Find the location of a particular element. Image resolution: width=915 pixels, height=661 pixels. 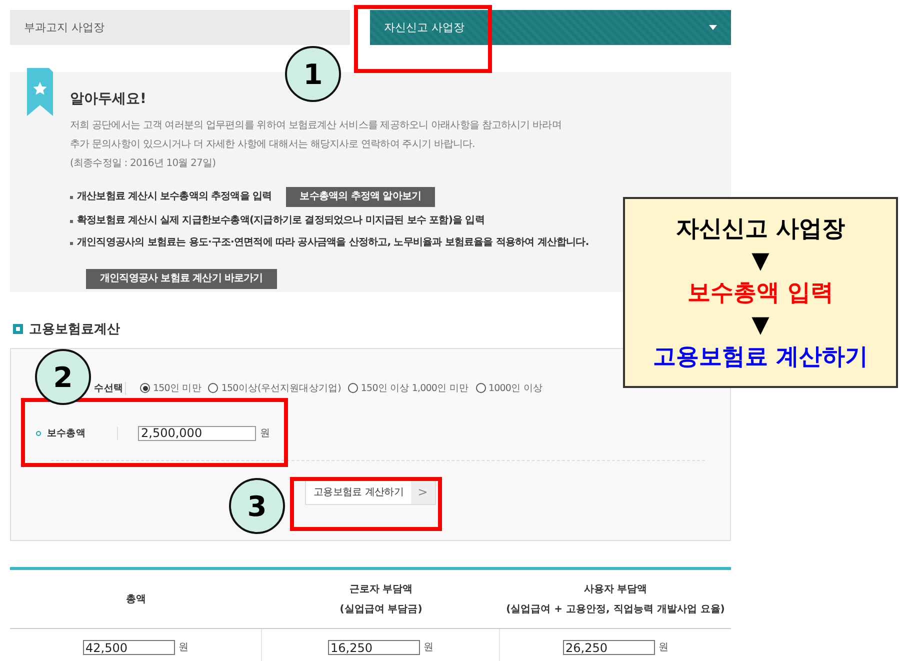

radio-option: 150이상(우선지원대상기업) is located at coordinates (274, 388).